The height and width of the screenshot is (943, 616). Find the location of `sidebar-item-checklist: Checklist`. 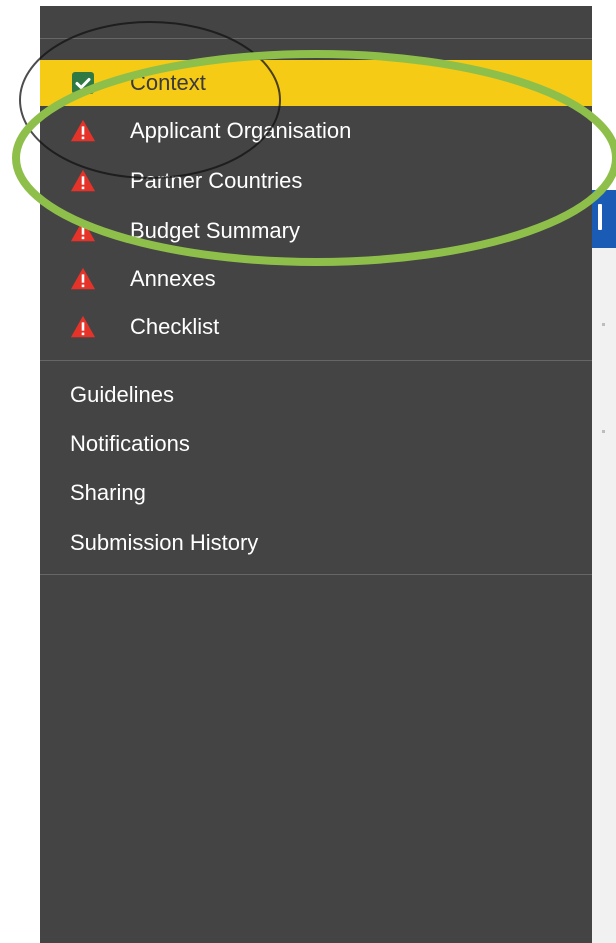

sidebar-item-checklist: Checklist is located at coordinates (316, 327).